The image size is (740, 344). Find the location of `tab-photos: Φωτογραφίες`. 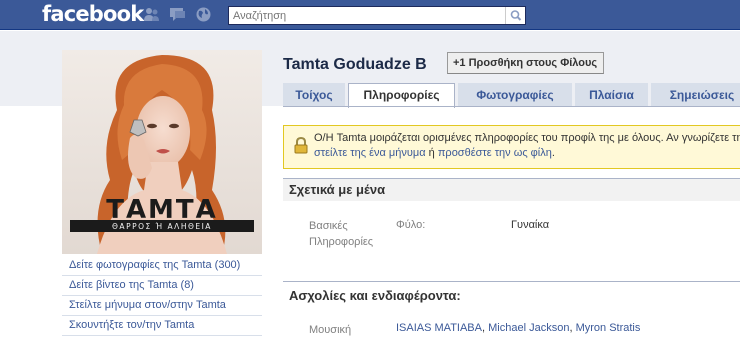

tab-photos: Φωτογραφίες is located at coordinates (515, 95).